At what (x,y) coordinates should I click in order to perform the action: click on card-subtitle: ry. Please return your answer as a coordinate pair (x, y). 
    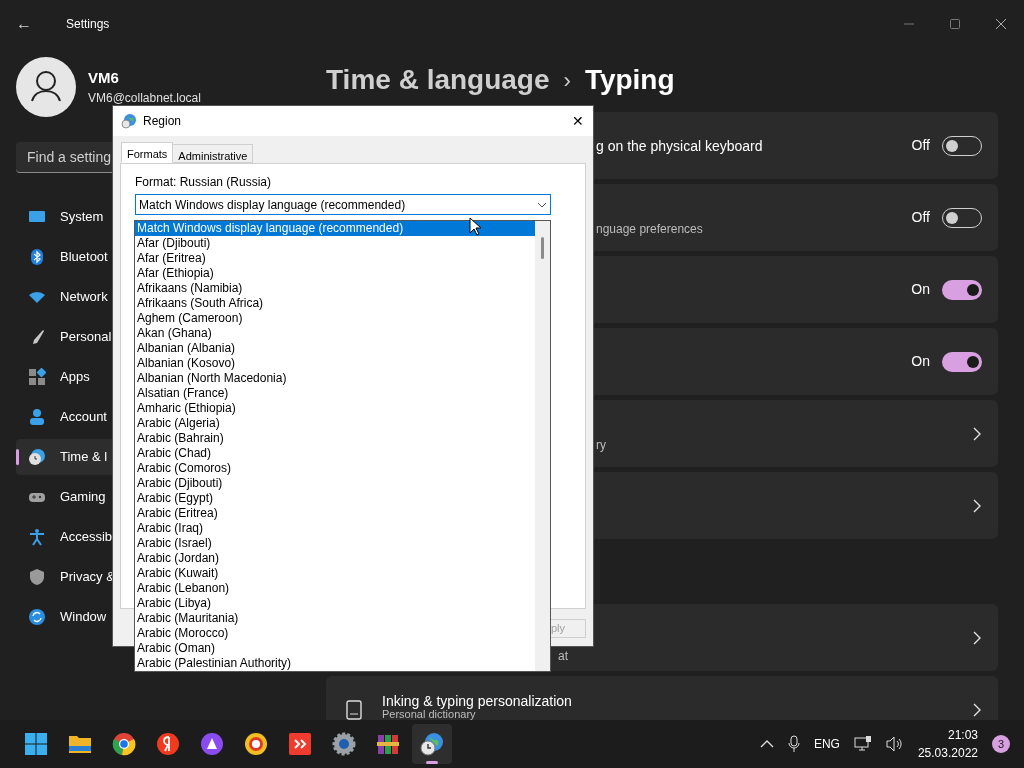
    Looking at the image, I should click on (601, 445).